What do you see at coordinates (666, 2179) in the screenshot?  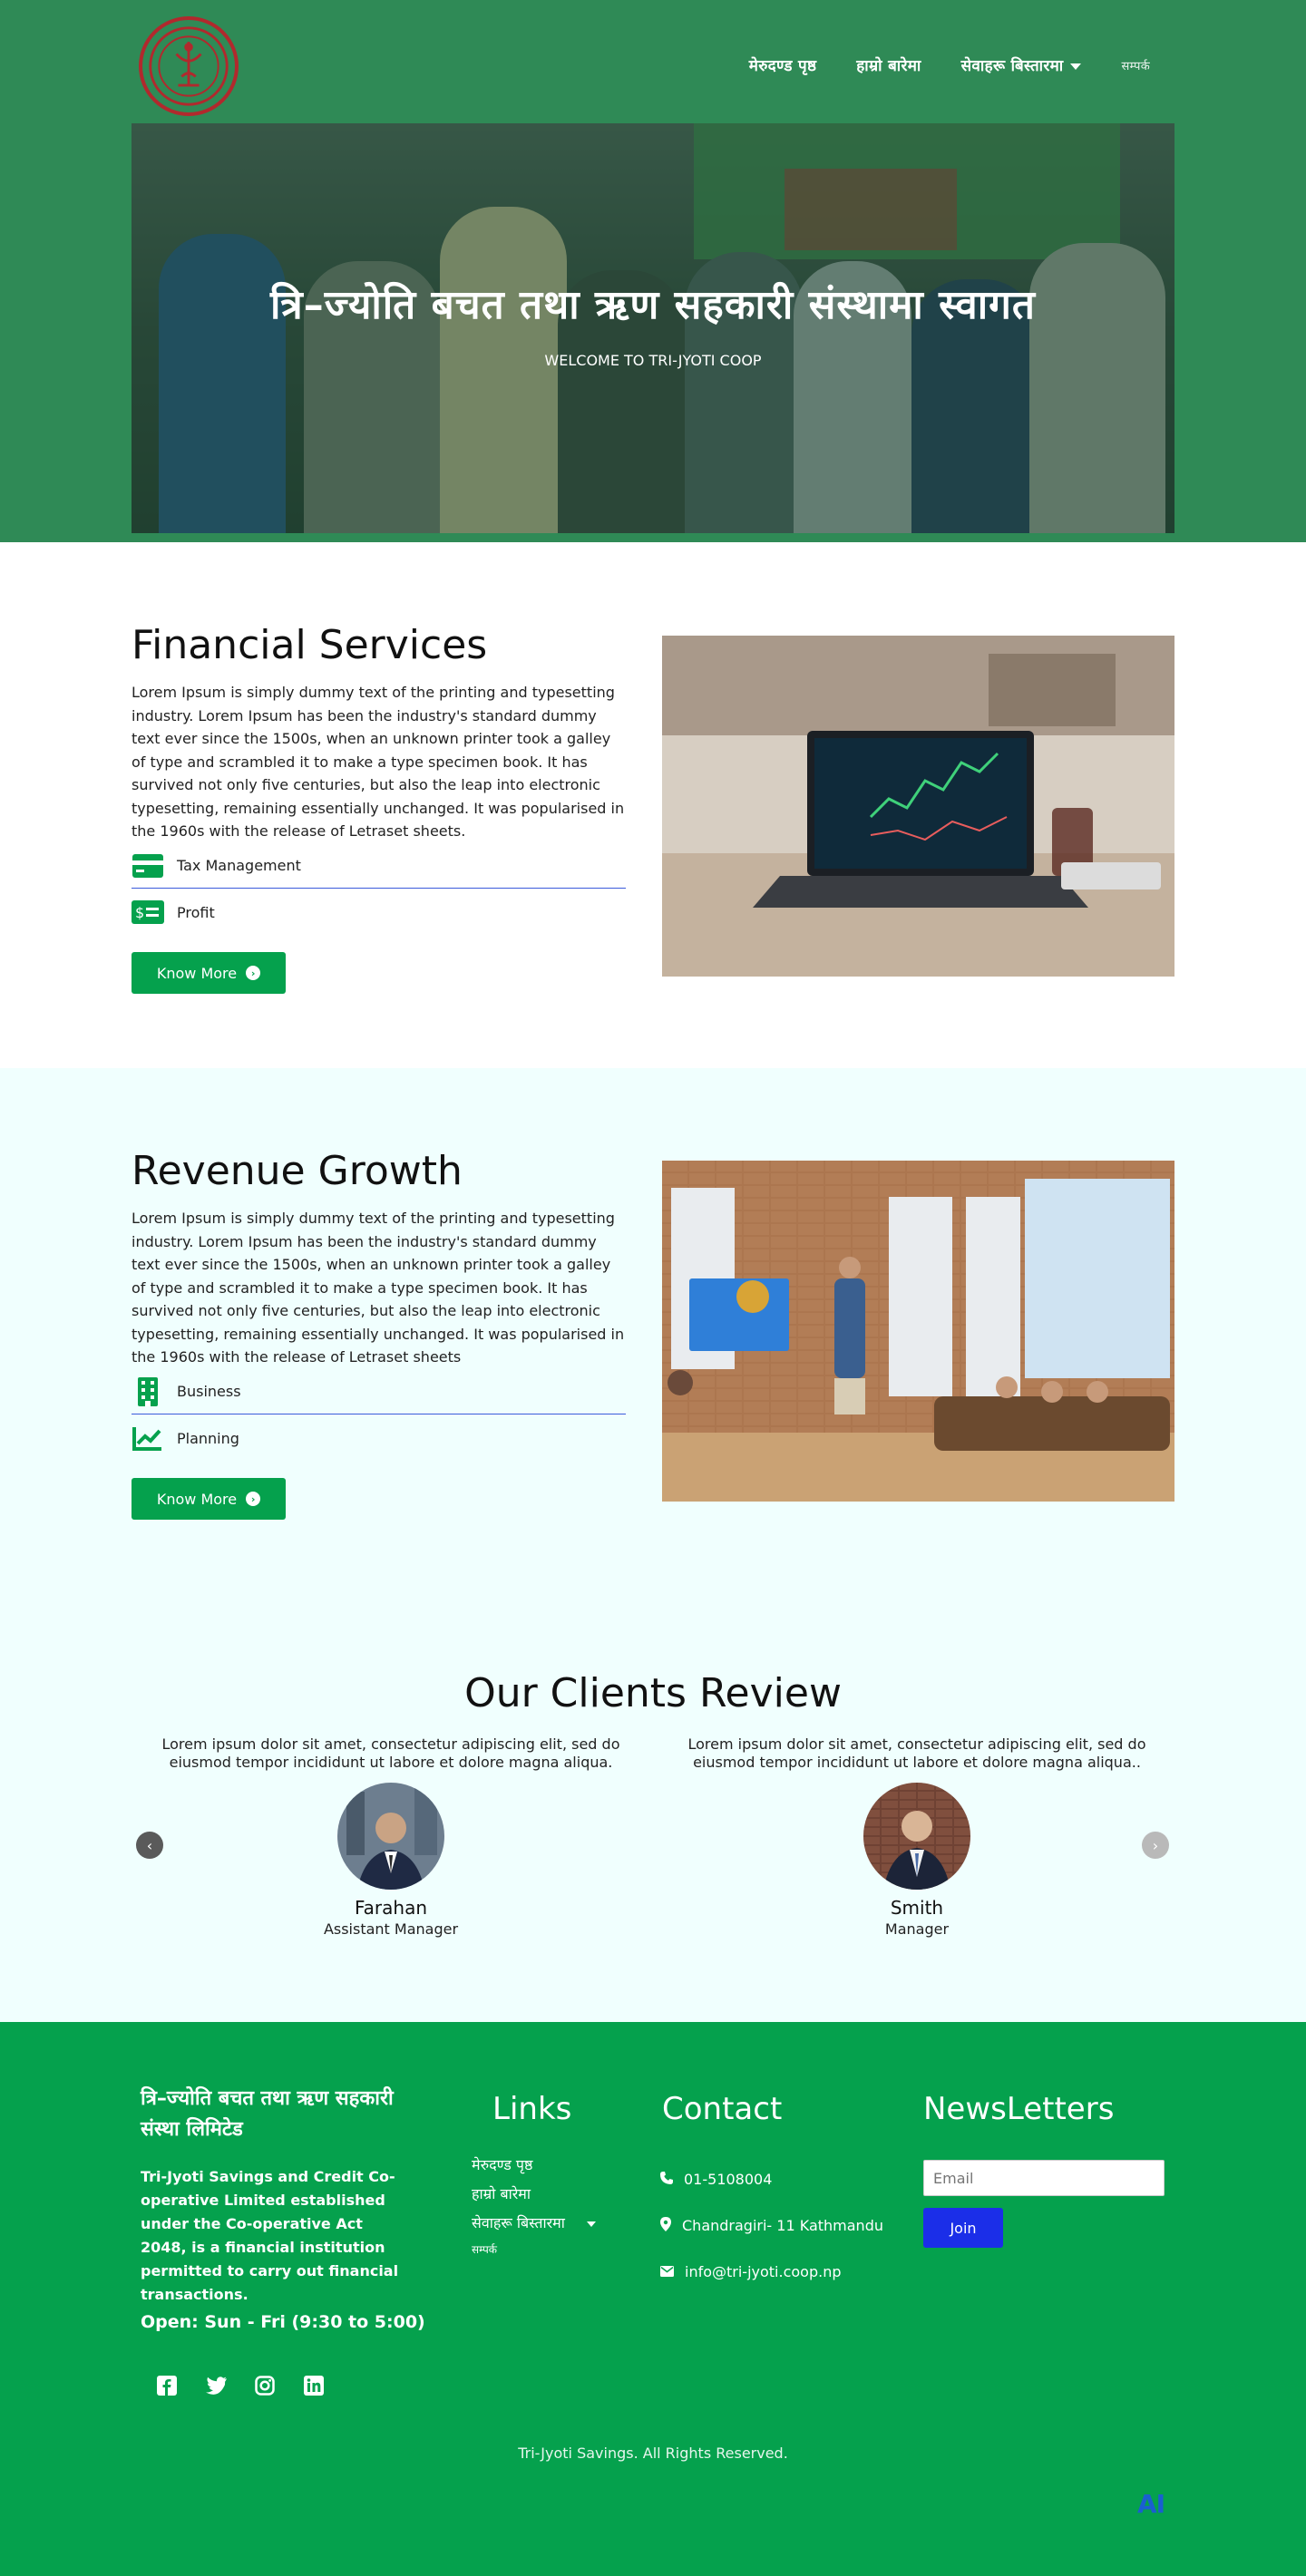 I see `phone-icon` at bounding box center [666, 2179].